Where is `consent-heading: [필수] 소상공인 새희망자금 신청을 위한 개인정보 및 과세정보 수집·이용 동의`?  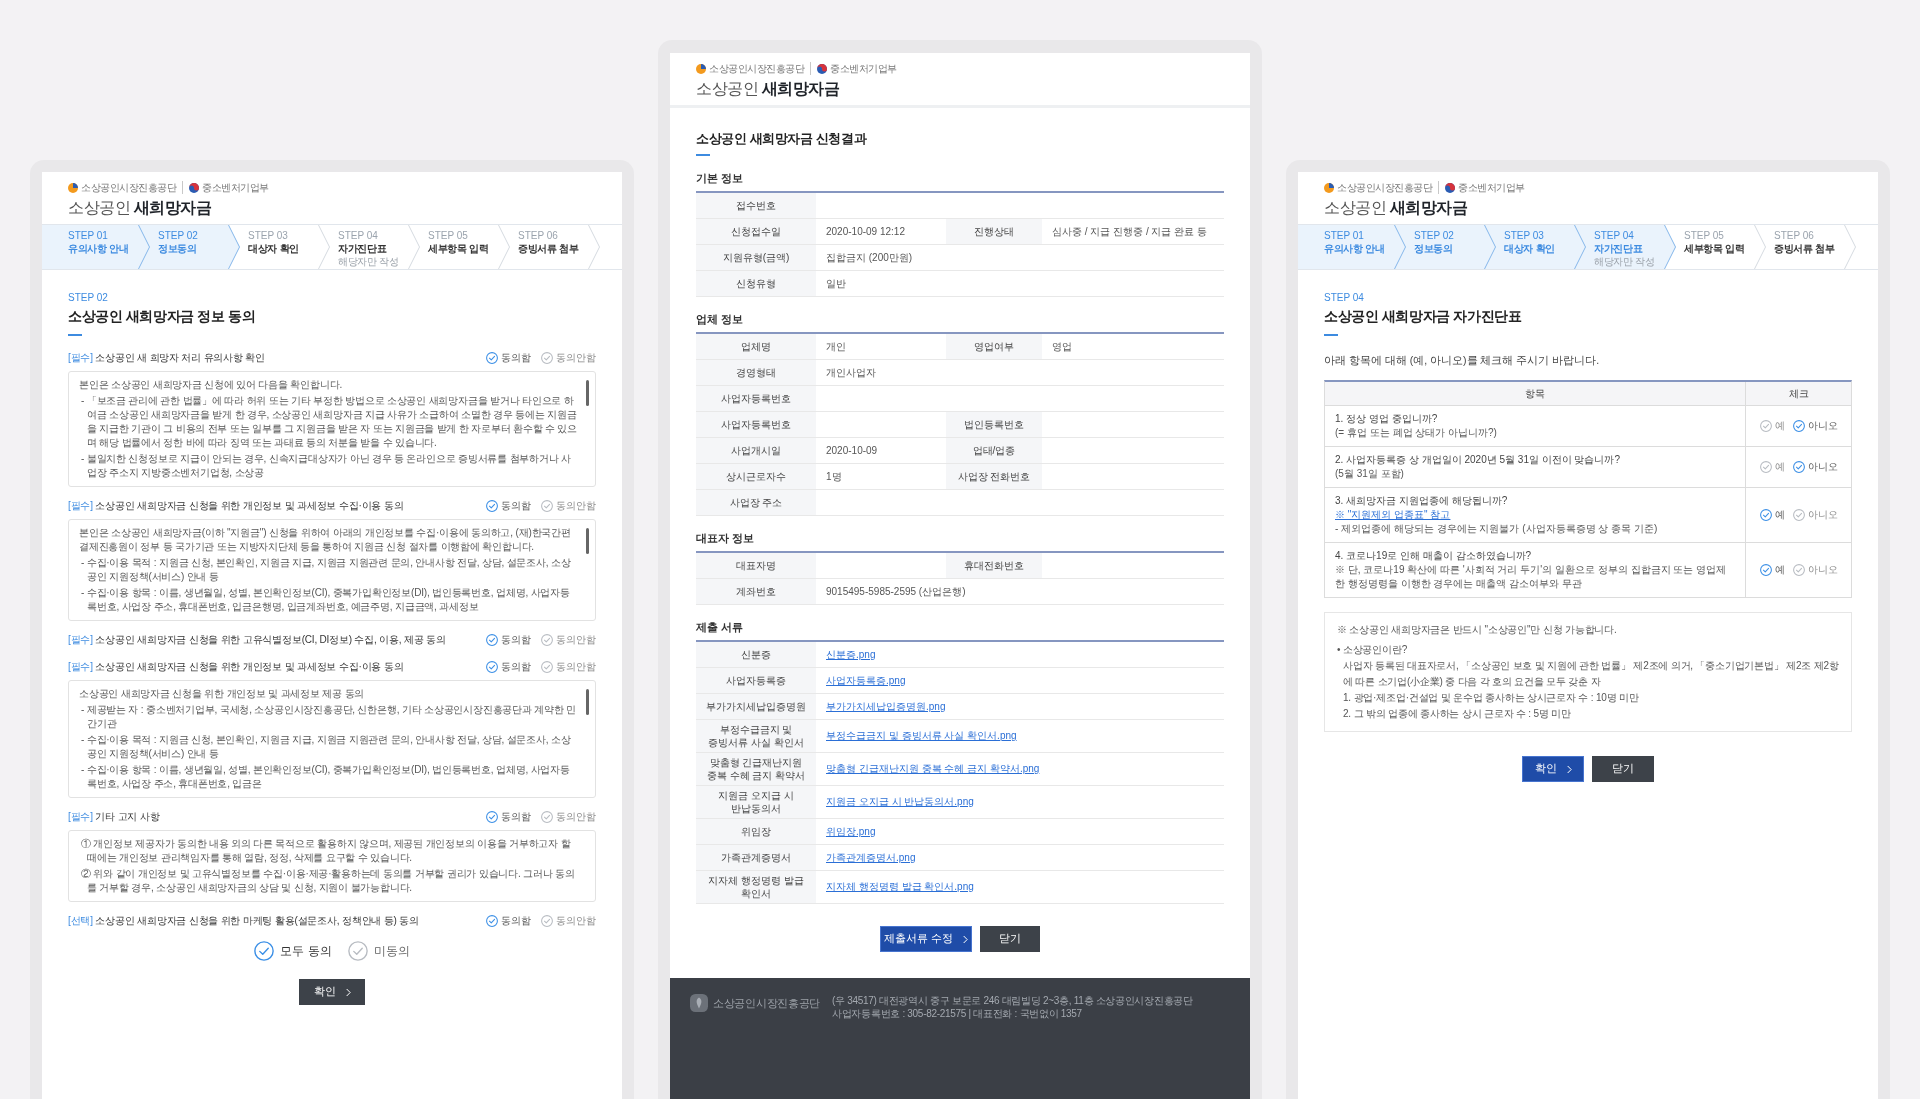 consent-heading: [필수] 소상공인 새희망자금 신청을 위한 개인정보 및 과세정보 수집·이용 동의 is located at coordinates (236, 506).